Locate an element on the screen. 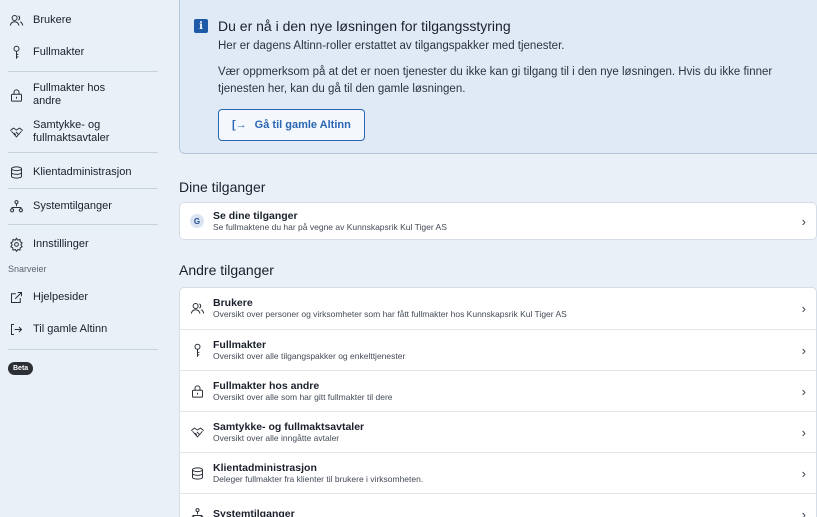  row-title: Samtykke- og fullmaktsavtaler is located at coordinates (289, 426).